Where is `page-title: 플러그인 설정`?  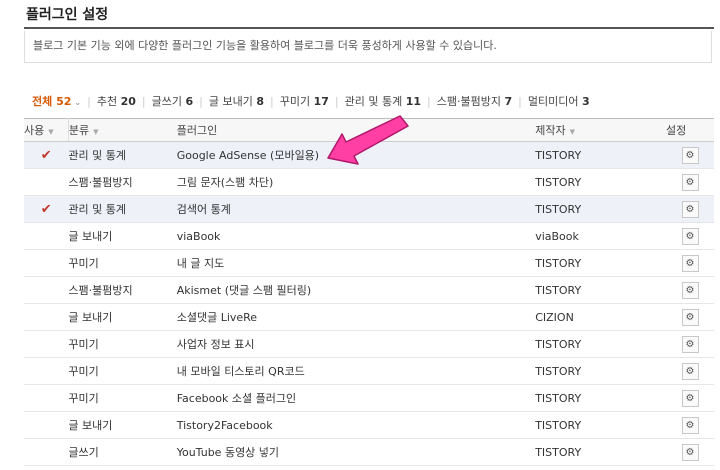 page-title: 플러그인 설정 is located at coordinates (67, 15).